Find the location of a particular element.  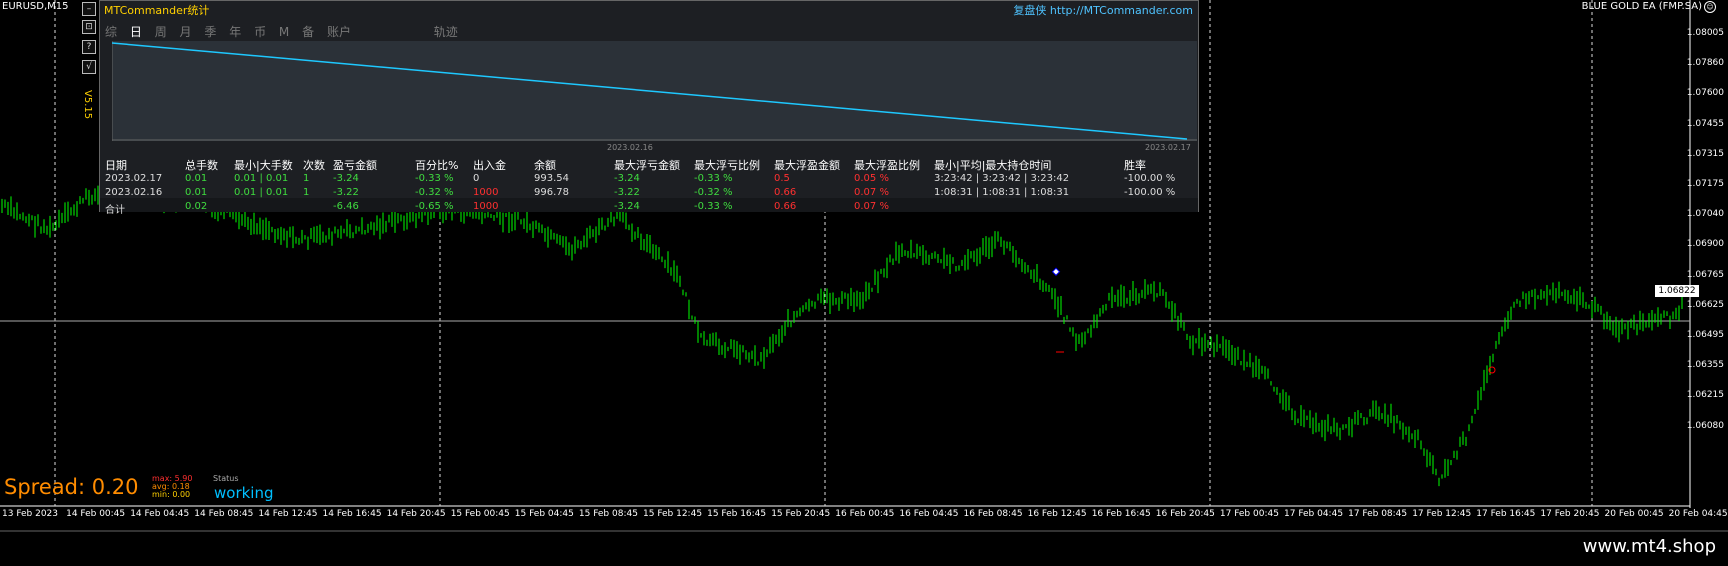

panel-tabs: 综 日 周 月 季 年 币 M 备 账户 轨迹 is located at coordinates (286, 31).